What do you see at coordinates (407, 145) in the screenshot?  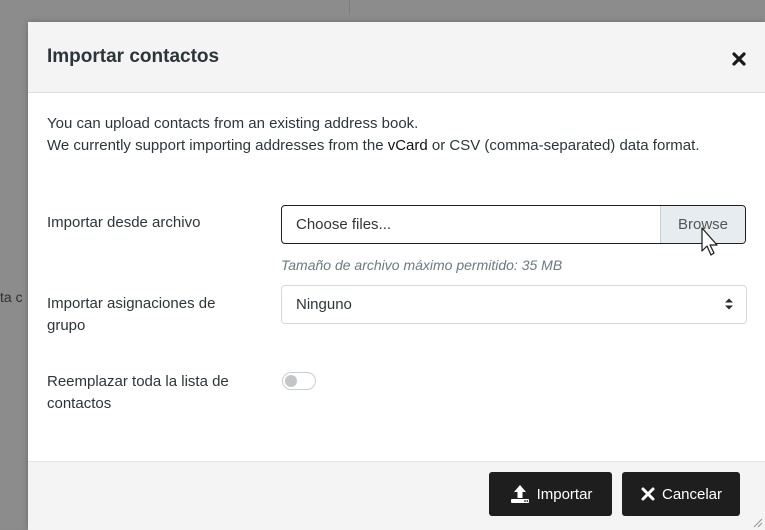 I see `vcard-term: vCard` at bounding box center [407, 145].